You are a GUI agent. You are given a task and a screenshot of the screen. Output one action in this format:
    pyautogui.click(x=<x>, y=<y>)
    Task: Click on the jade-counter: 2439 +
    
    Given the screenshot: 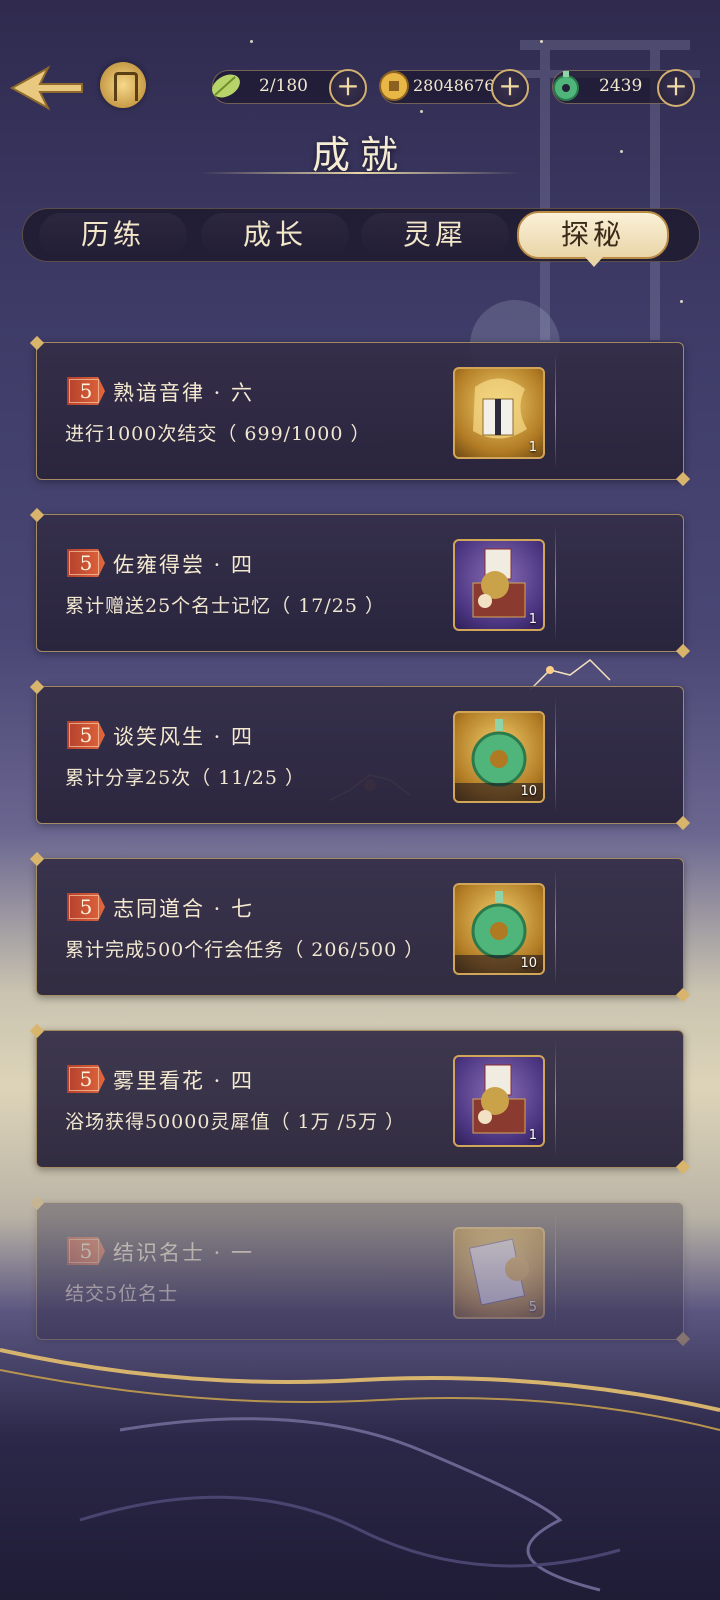 What is the action you would take?
    pyautogui.click(x=623, y=88)
    